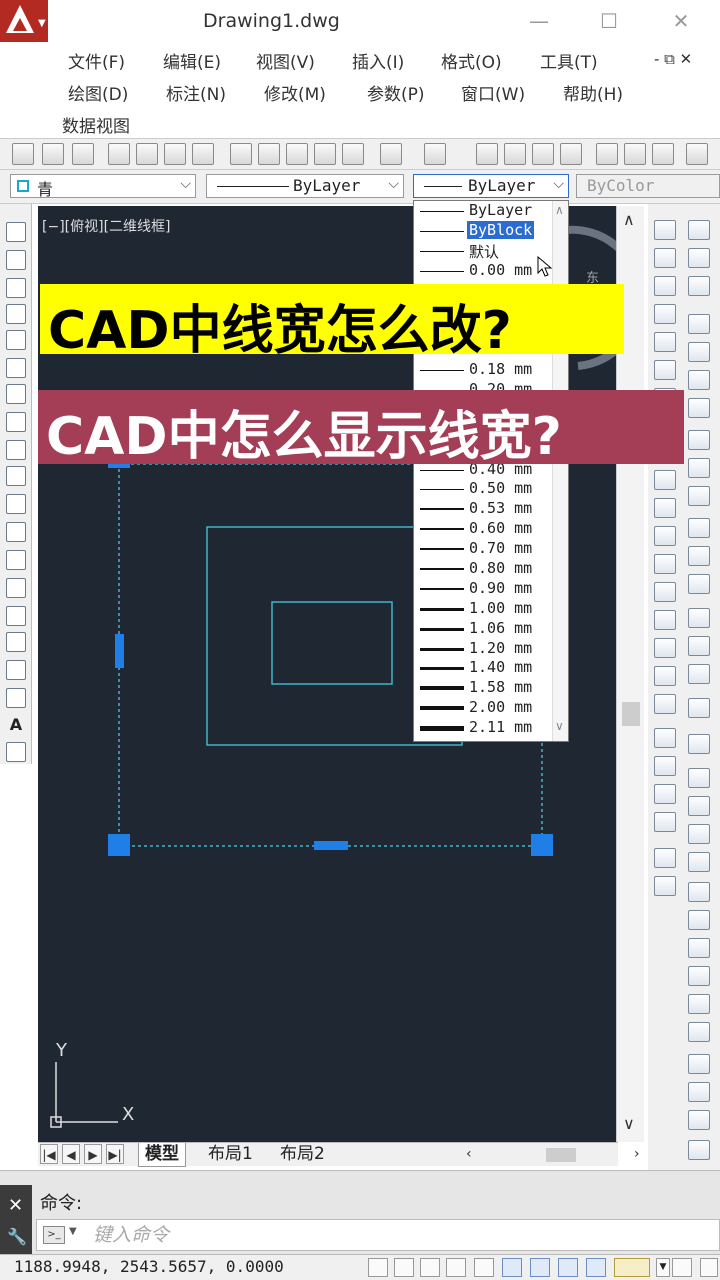 The image size is (720, 1280). Describe the element at coordinates (665, 886) in the screenshot. I see `hatch-back-icon` at that location.